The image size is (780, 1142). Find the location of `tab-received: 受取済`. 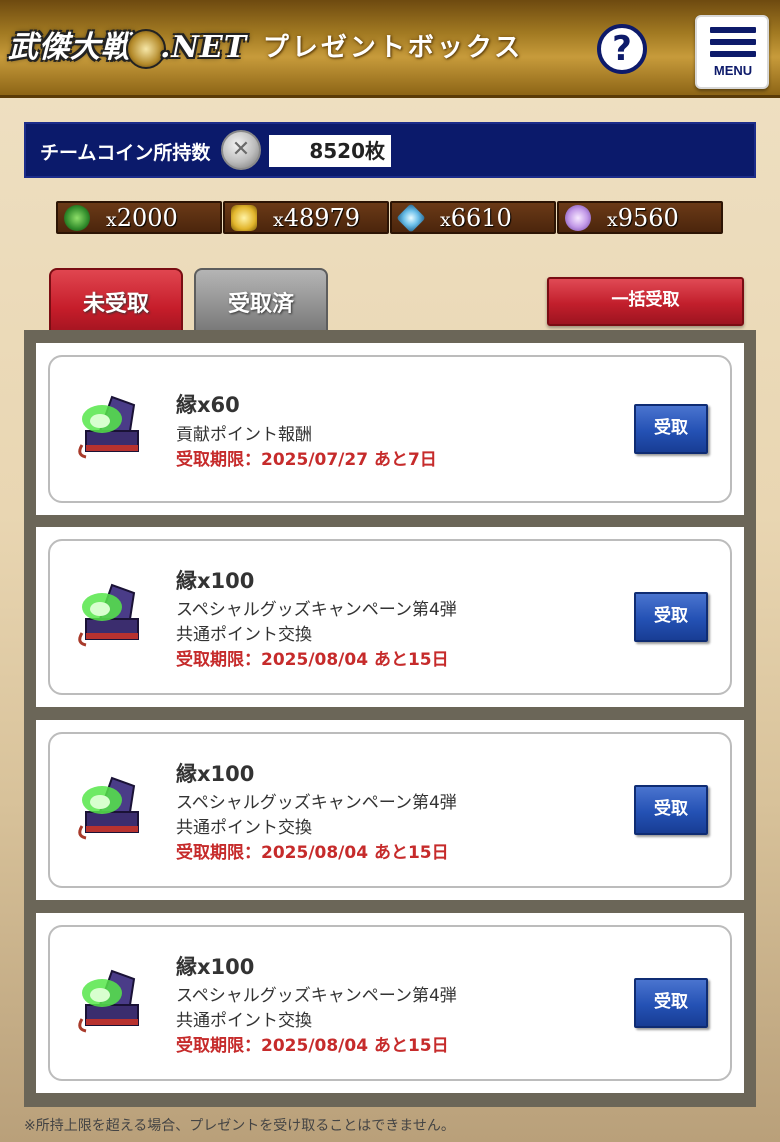

tab-received: 受取済 is located at coordinates (261, 301).